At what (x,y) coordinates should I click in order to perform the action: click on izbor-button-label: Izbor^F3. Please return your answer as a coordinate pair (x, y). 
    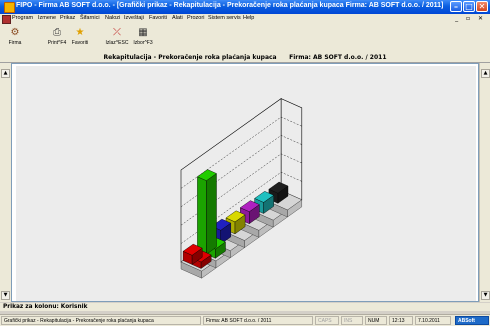
    Looking at the image, I should click on (143, 43).